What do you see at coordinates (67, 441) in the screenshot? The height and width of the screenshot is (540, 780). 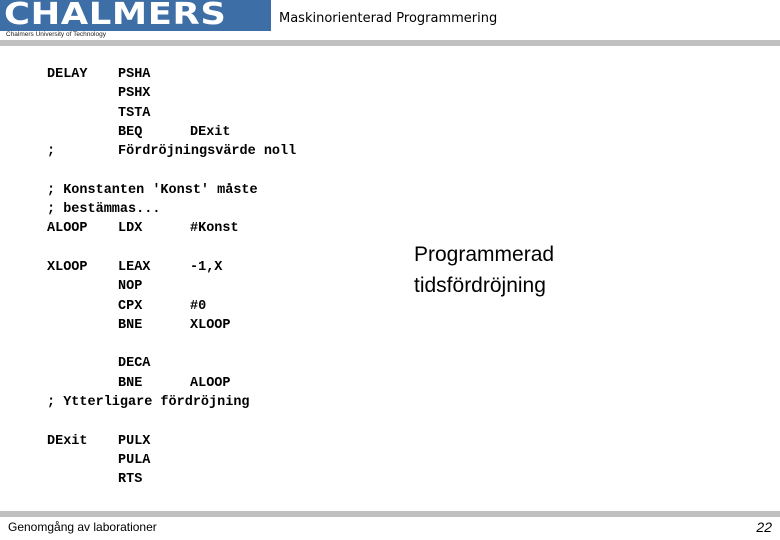 I see `code-label: DExit` at bounding box center [67, 441].